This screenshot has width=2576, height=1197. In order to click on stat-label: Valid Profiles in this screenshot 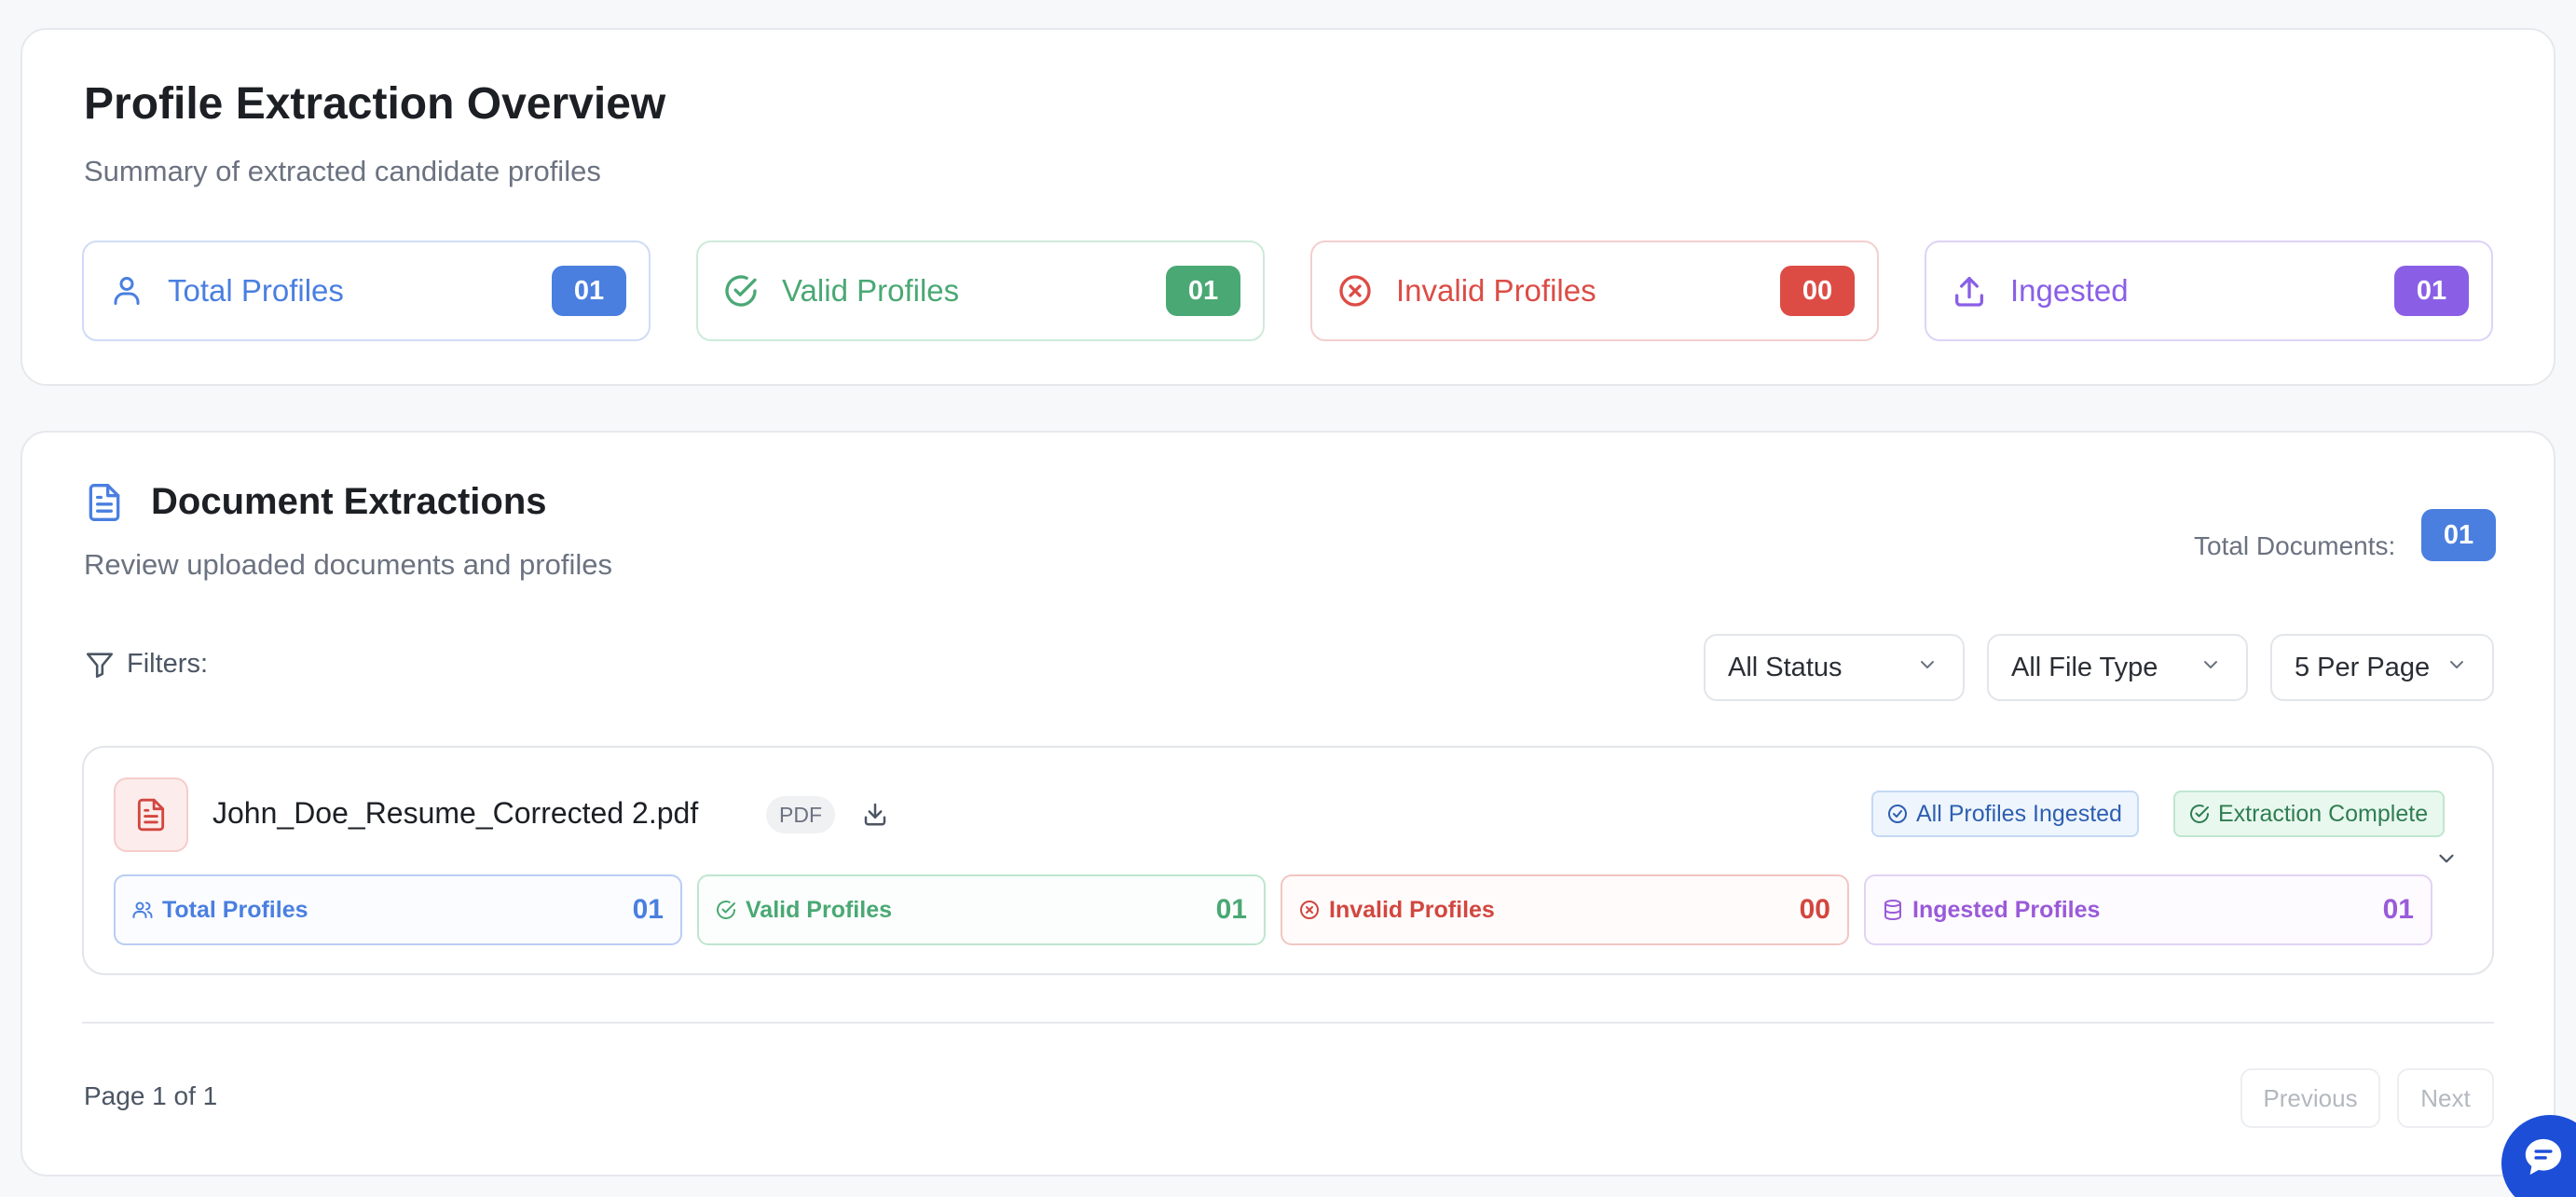, I will do `click(871, 290)`.